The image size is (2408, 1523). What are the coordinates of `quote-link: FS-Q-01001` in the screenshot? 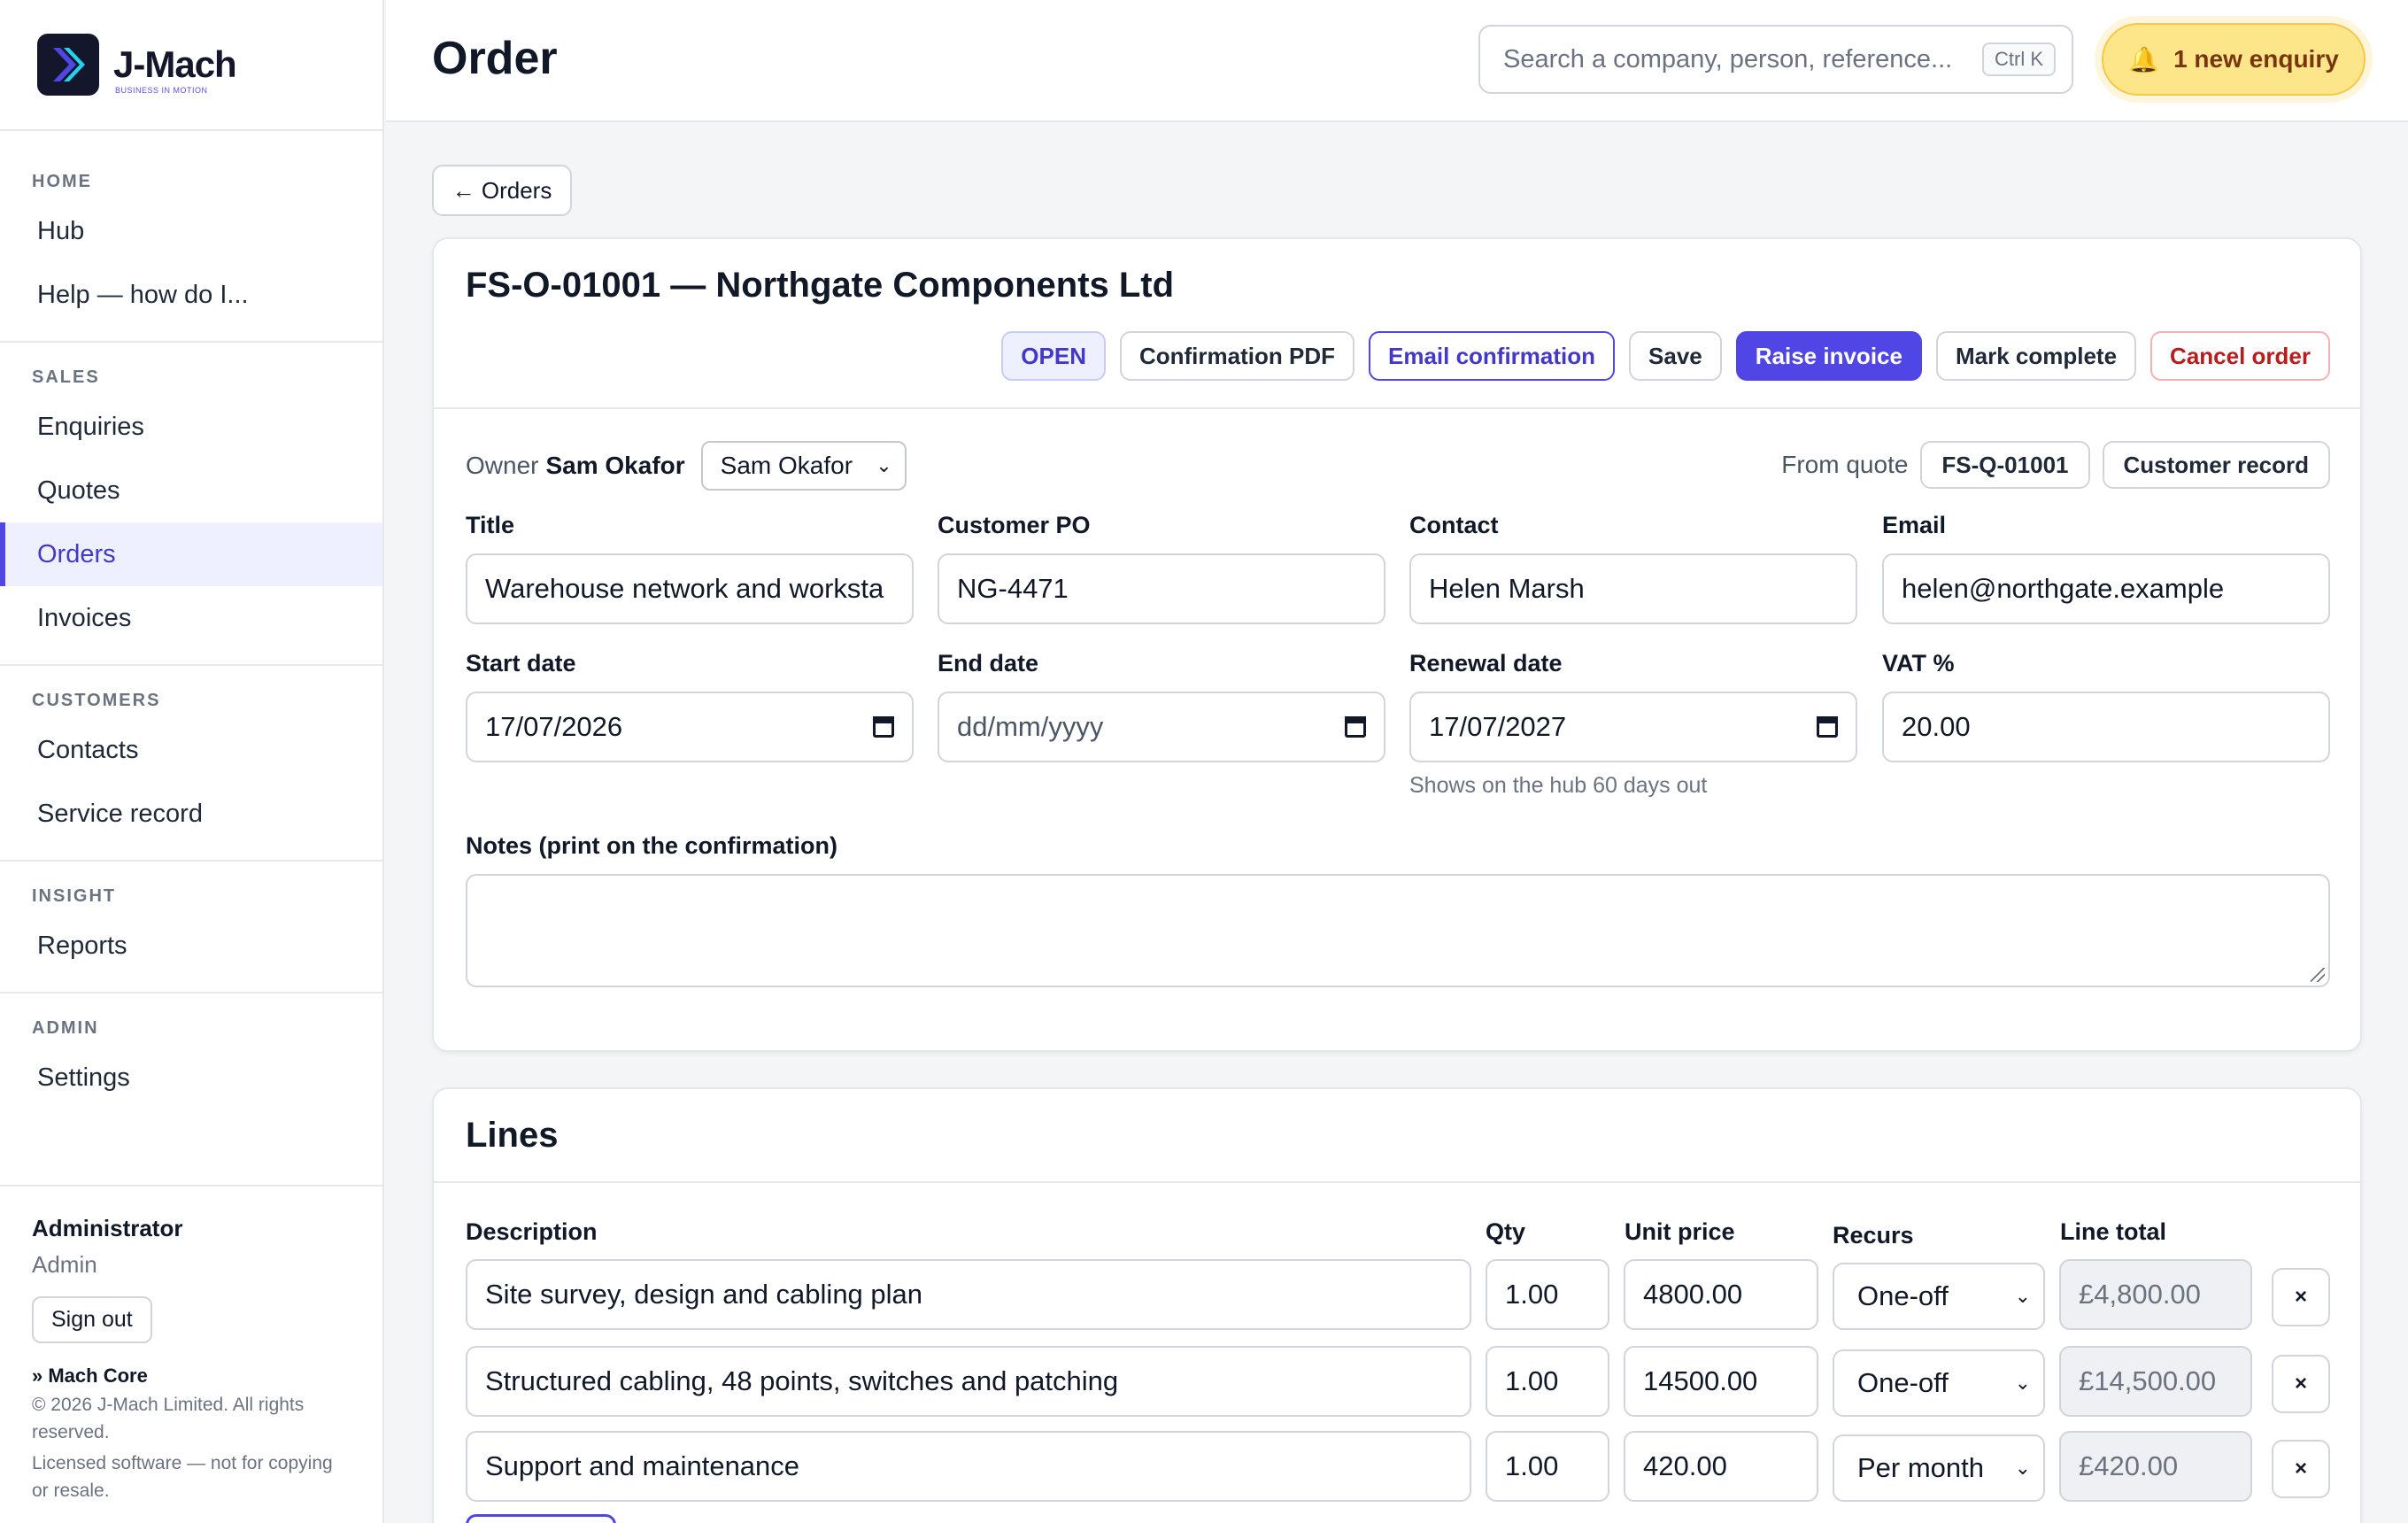 It's located at (2005, 465).